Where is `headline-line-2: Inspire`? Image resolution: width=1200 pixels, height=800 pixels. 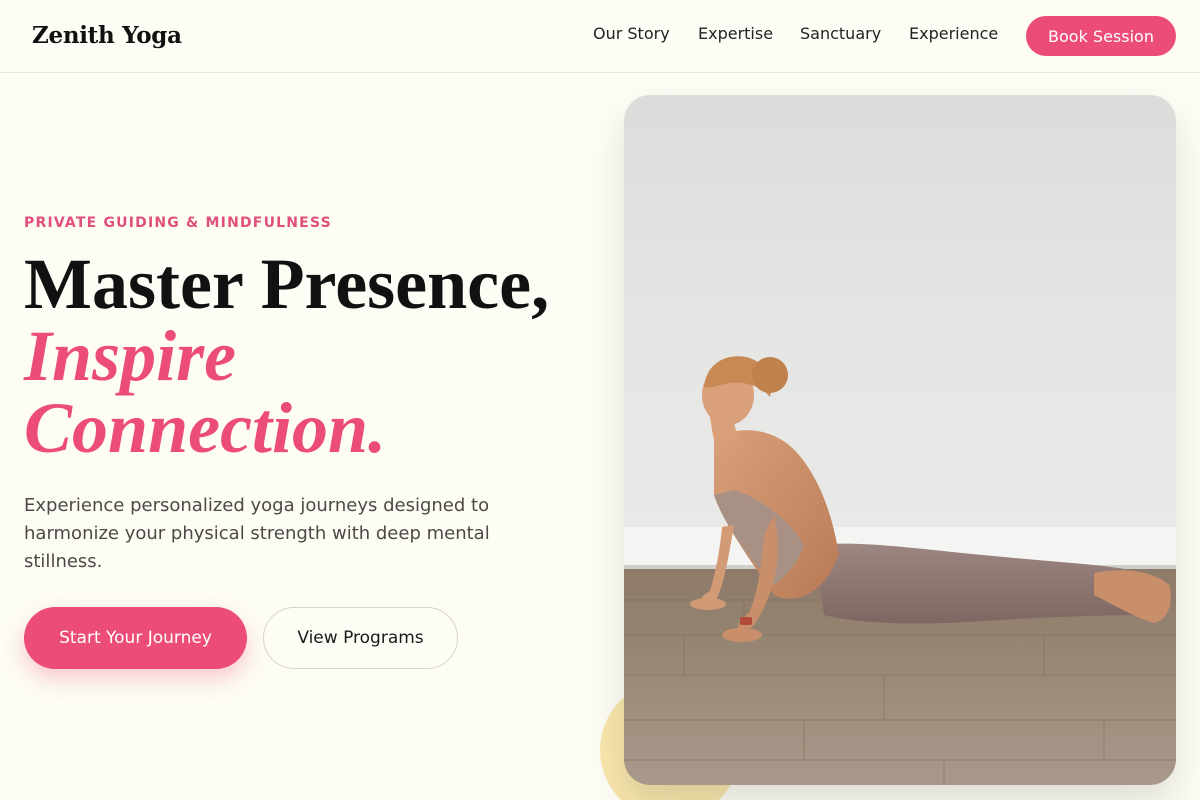 headline-line-2: Inspire is located at coordinates (130, 356).